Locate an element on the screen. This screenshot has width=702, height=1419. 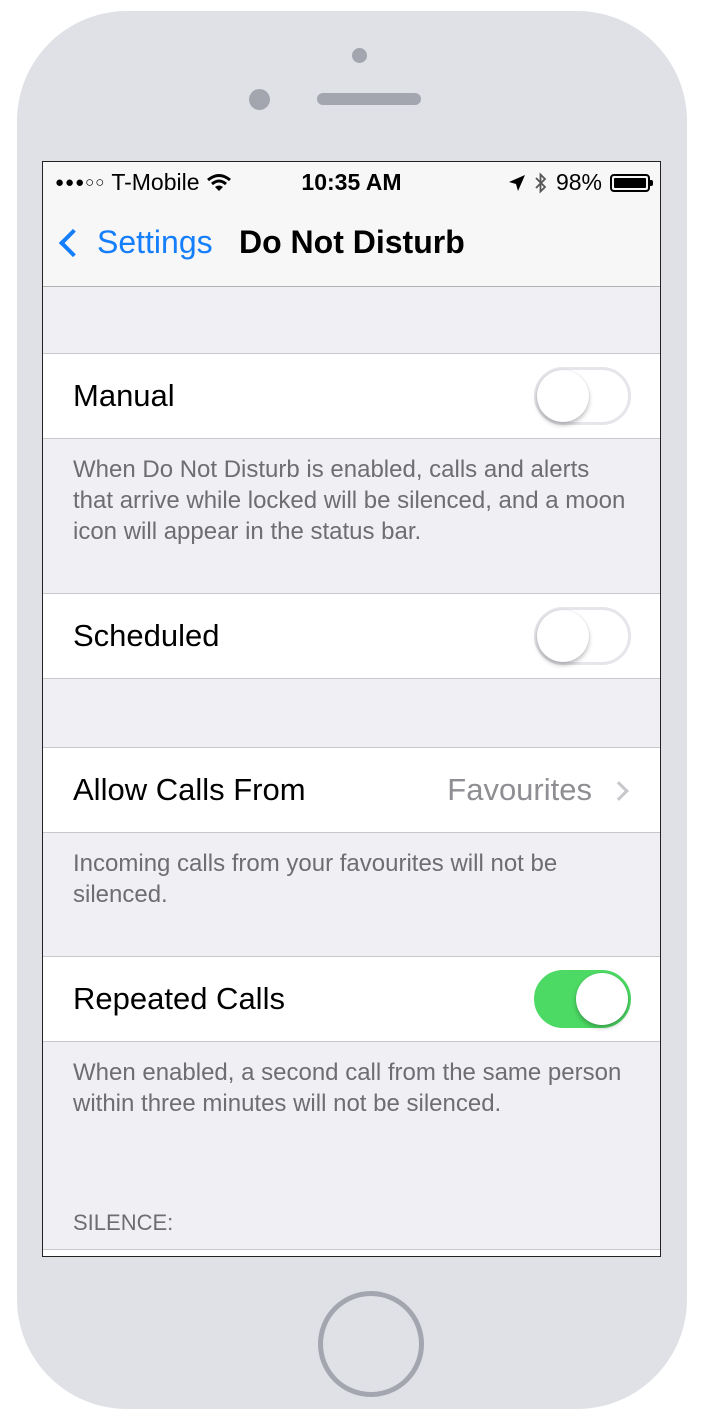
scheduled-row: Scheduled is located at coordinates (351, 636).